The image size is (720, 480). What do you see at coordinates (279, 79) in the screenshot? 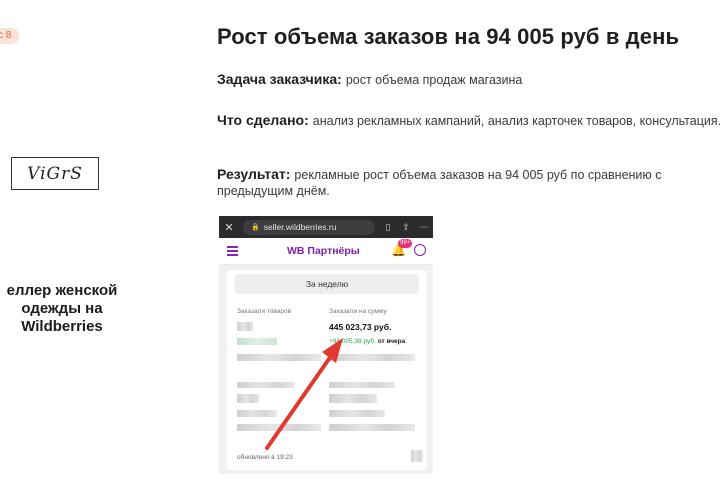
I see `task-label: Задача заказчика:` at bounding box center [279, 79].